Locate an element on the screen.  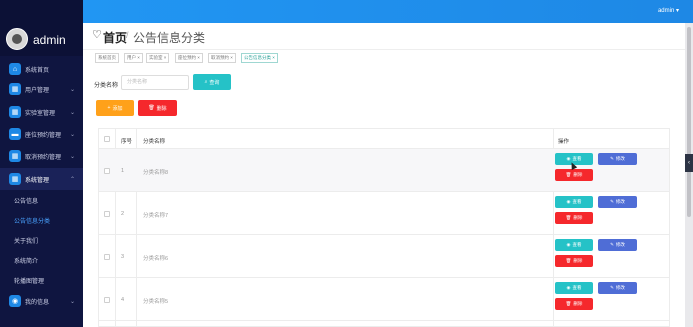
sidebar-item-label: 我的信息 is located at coordinates (37, 302).